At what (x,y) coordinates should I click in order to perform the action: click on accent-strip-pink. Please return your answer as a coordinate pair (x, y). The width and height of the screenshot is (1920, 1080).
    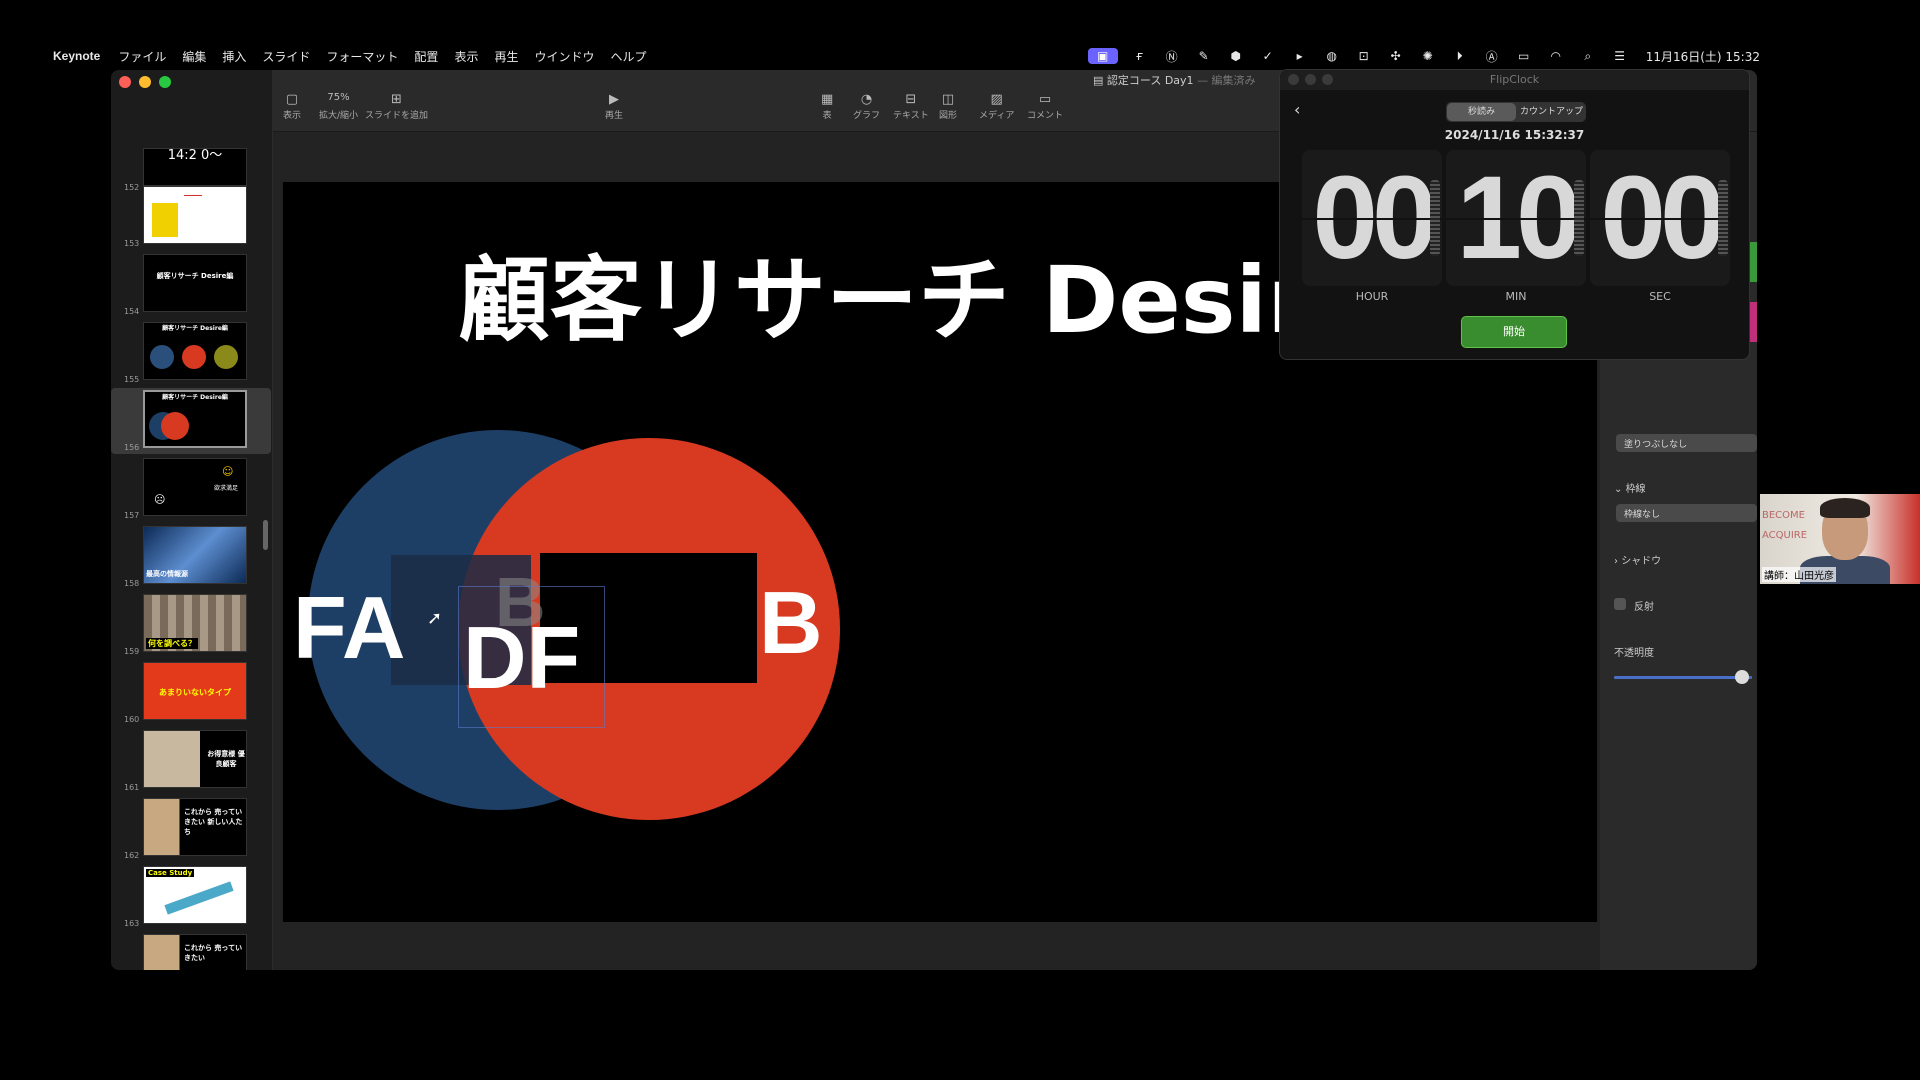
    Looking at the image, I should click on (1753, 322).